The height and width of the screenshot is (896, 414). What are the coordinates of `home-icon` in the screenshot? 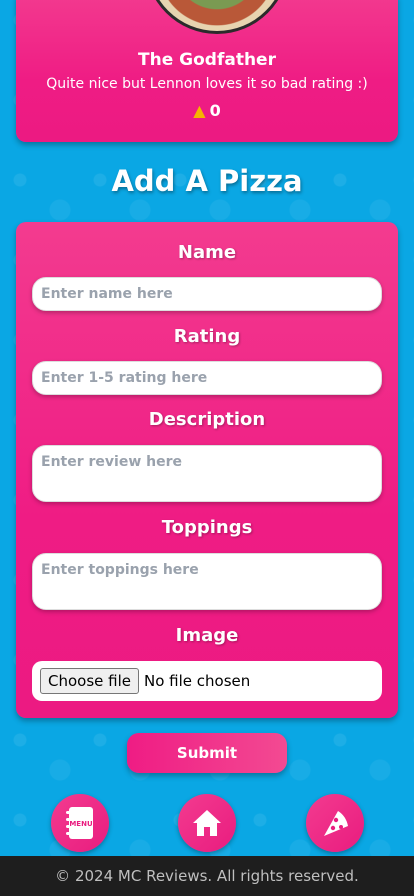 It's located at (207, 823).